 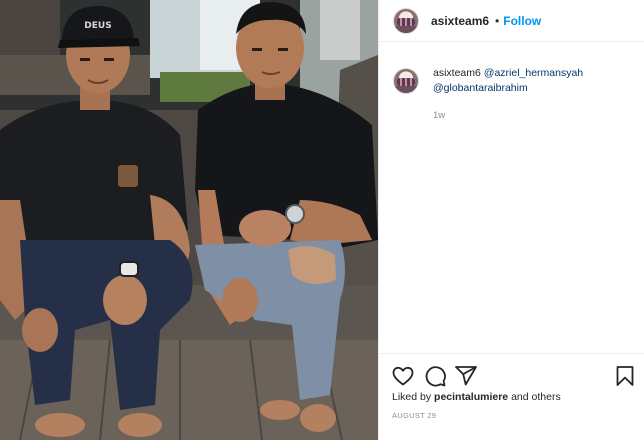 What do you see at coordinates (412, 397) in the screenshot?
I see `likes-prefix: Liked by` at bounding box center [412, 397].